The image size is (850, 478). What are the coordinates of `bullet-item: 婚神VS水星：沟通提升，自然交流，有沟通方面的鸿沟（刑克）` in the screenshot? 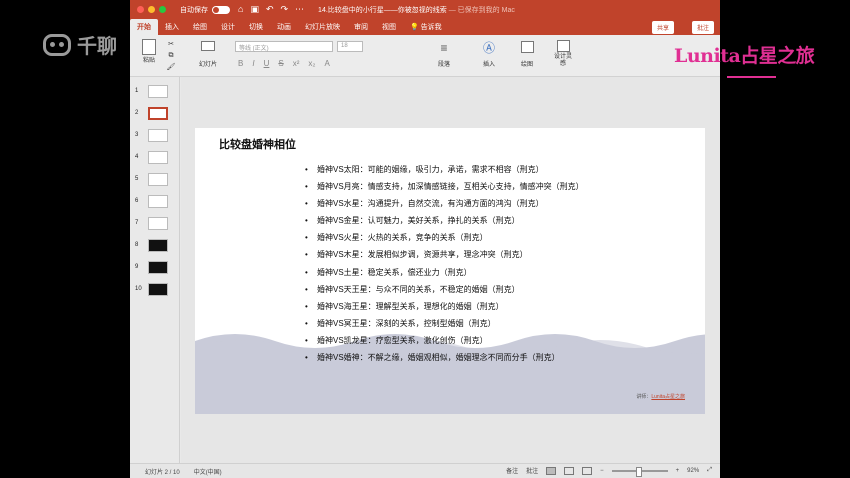 It's located at (444, 203).